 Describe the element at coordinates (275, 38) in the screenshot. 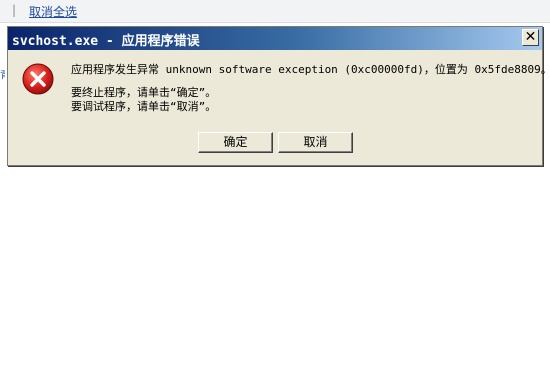

I see `dialog-titlebar: svchost.exe - 应用程序错误 ✕` at that location.